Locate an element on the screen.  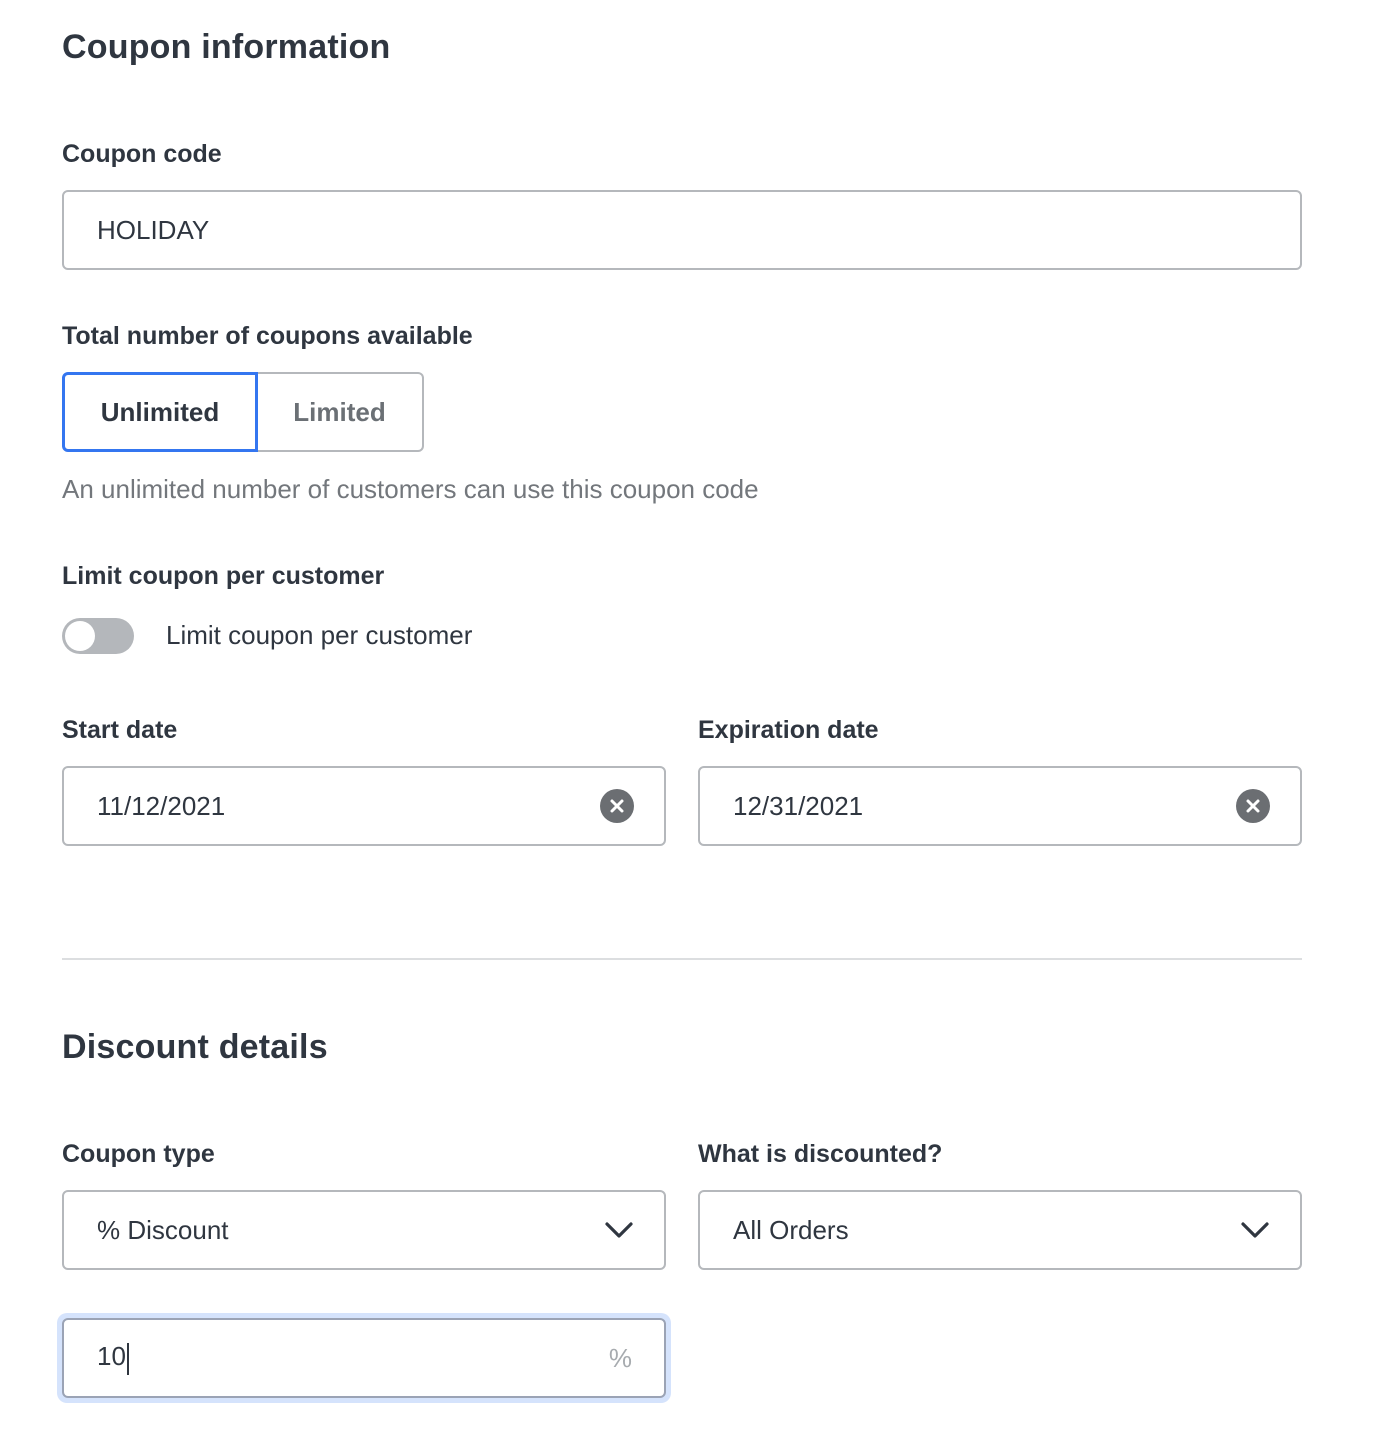
unlimited-option: Unlimited is located at coordinates (160, 412).